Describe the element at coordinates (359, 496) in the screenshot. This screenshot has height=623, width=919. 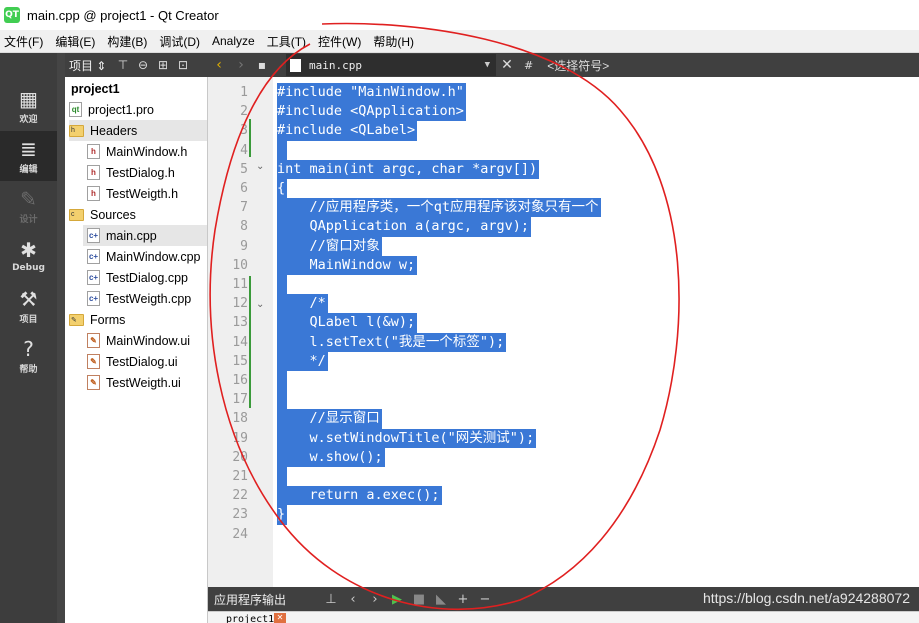
I see `code-line: return a.exec();` at that location.